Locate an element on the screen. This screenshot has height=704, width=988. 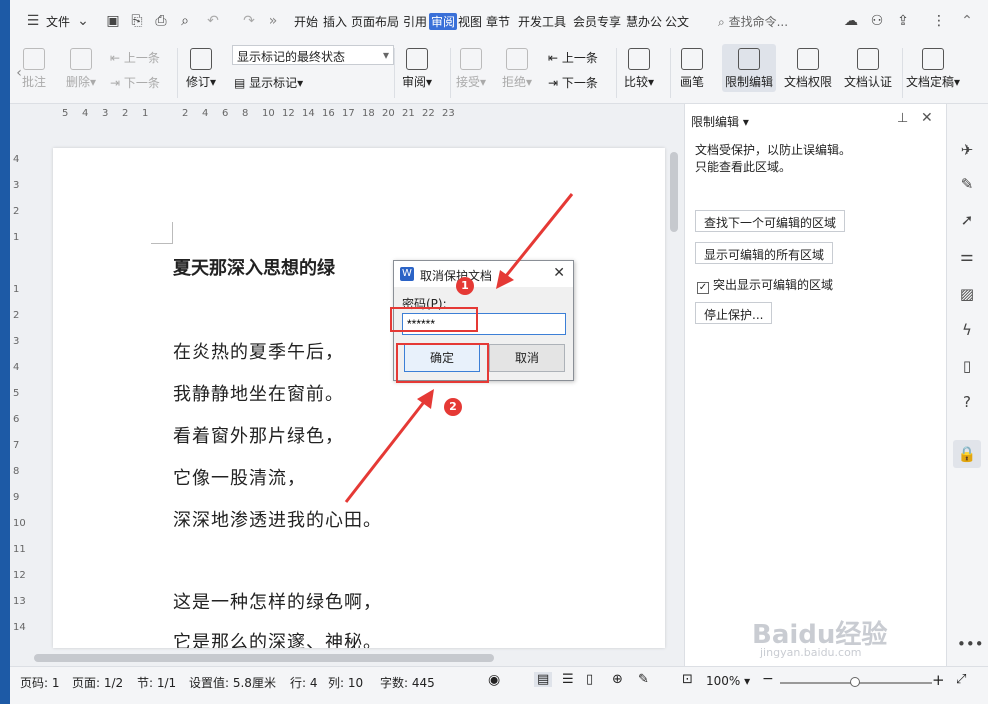
zoom-slider is located at coordinates (856, 682).